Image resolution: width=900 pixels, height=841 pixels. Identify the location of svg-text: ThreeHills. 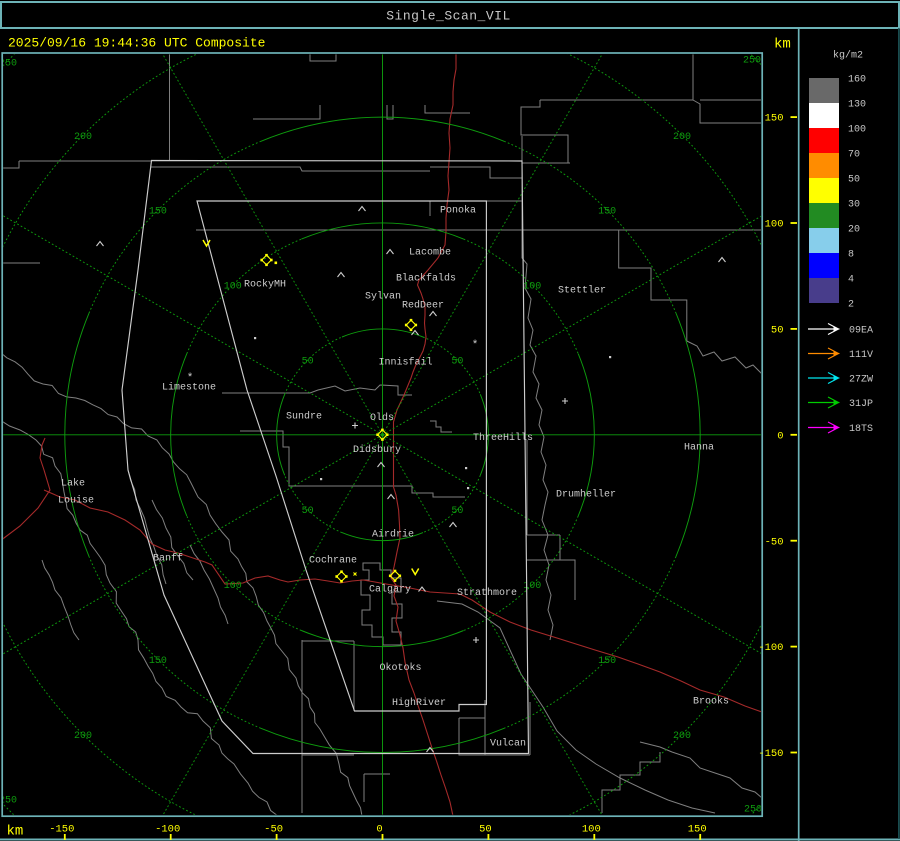
(503, 438).